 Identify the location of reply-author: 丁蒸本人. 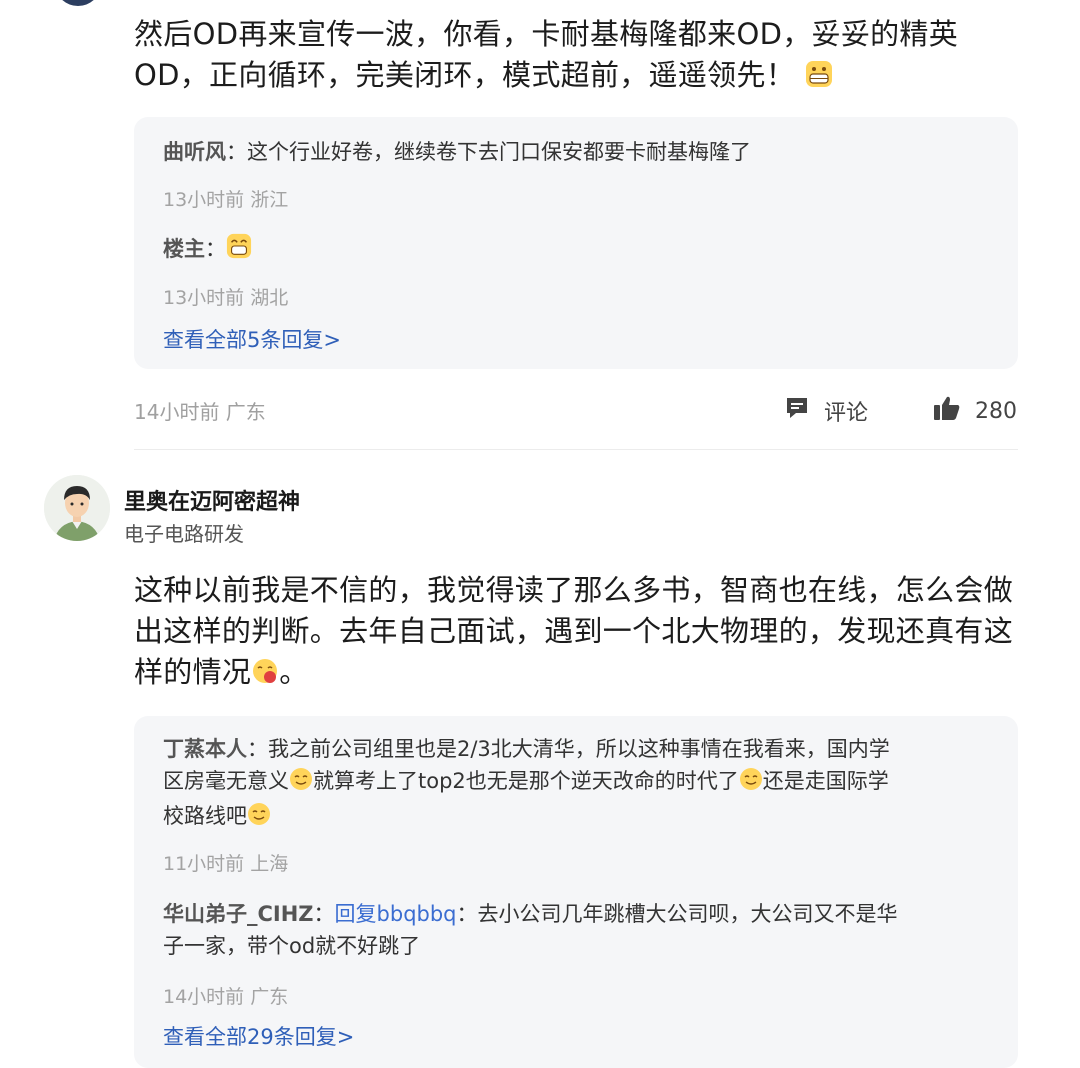
(205, 749).